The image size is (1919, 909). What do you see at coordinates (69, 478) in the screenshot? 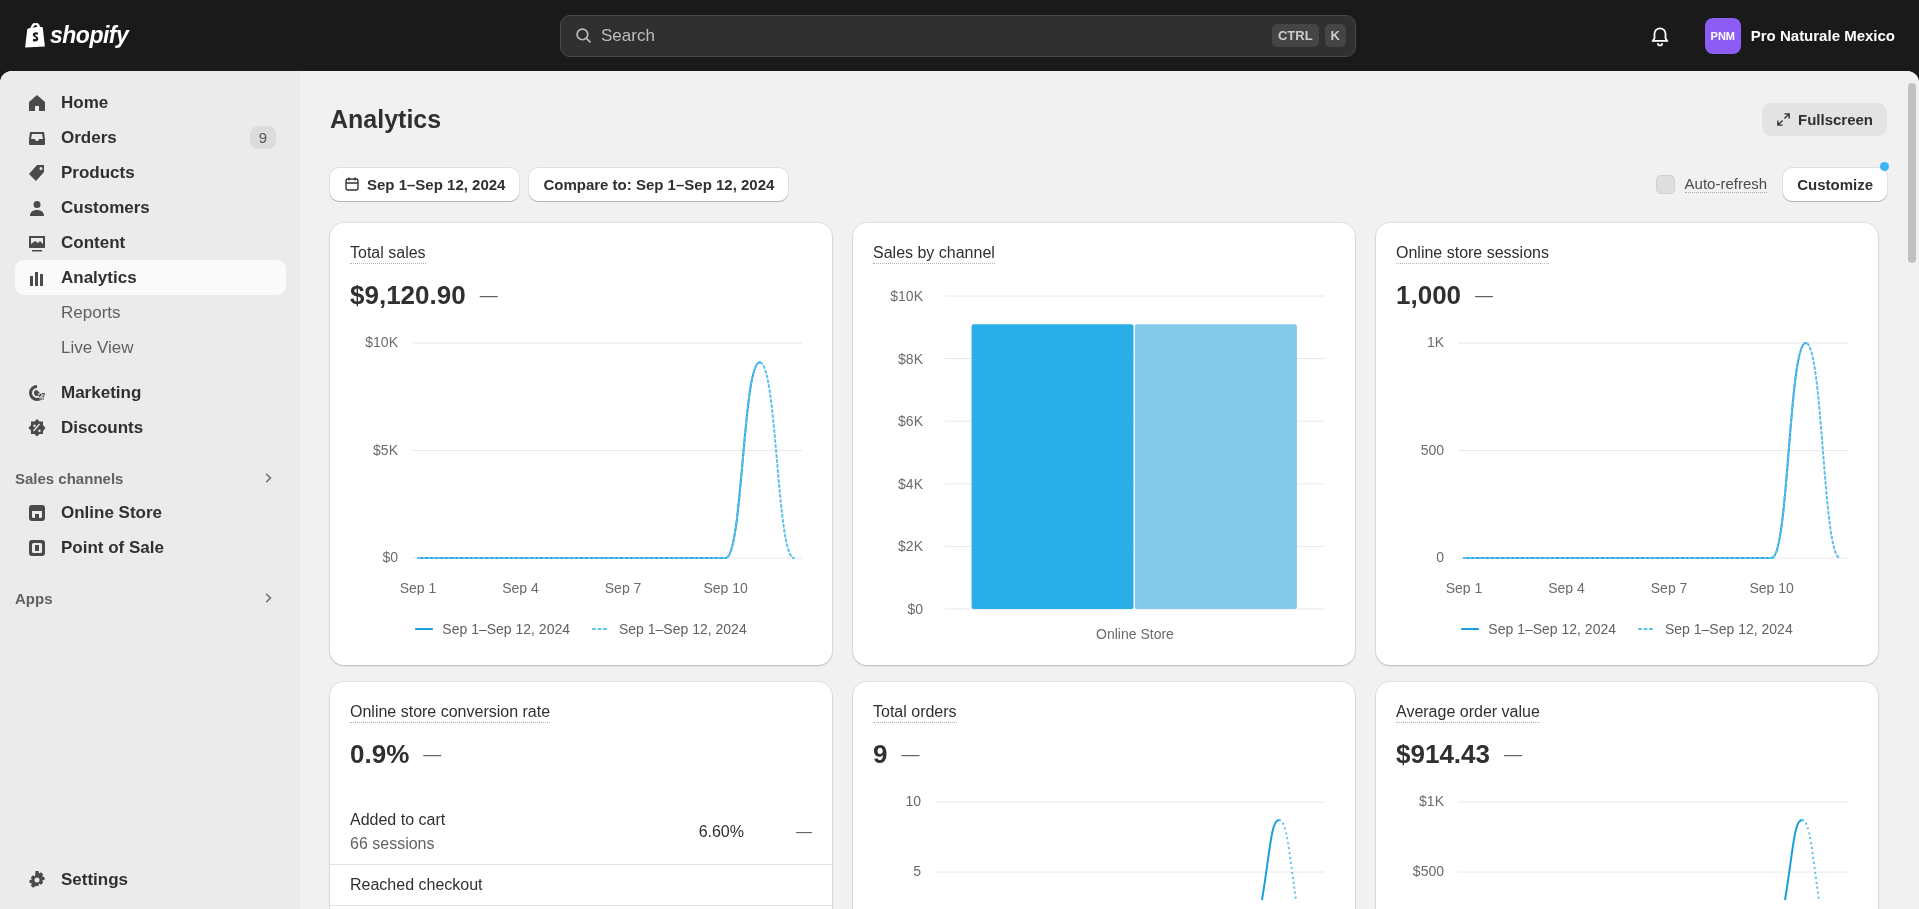
I see `section-heading: Sales channels` at bounding box center [69, 478].